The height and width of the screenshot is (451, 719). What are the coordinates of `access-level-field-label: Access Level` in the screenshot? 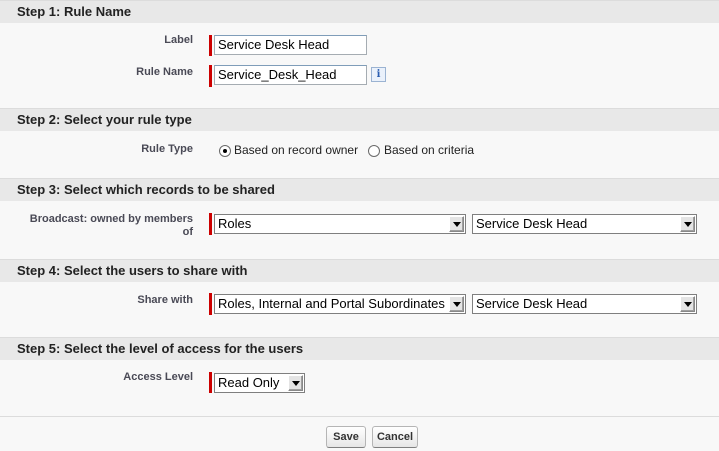 It's located at (158, 377).